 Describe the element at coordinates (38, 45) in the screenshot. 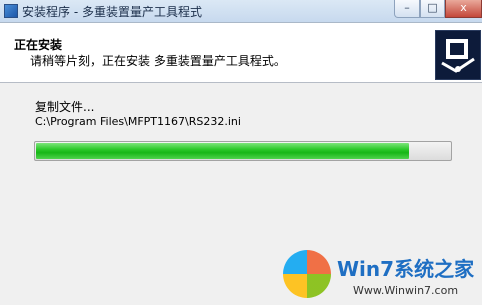

I see `page-title: 正在安装` at that location.